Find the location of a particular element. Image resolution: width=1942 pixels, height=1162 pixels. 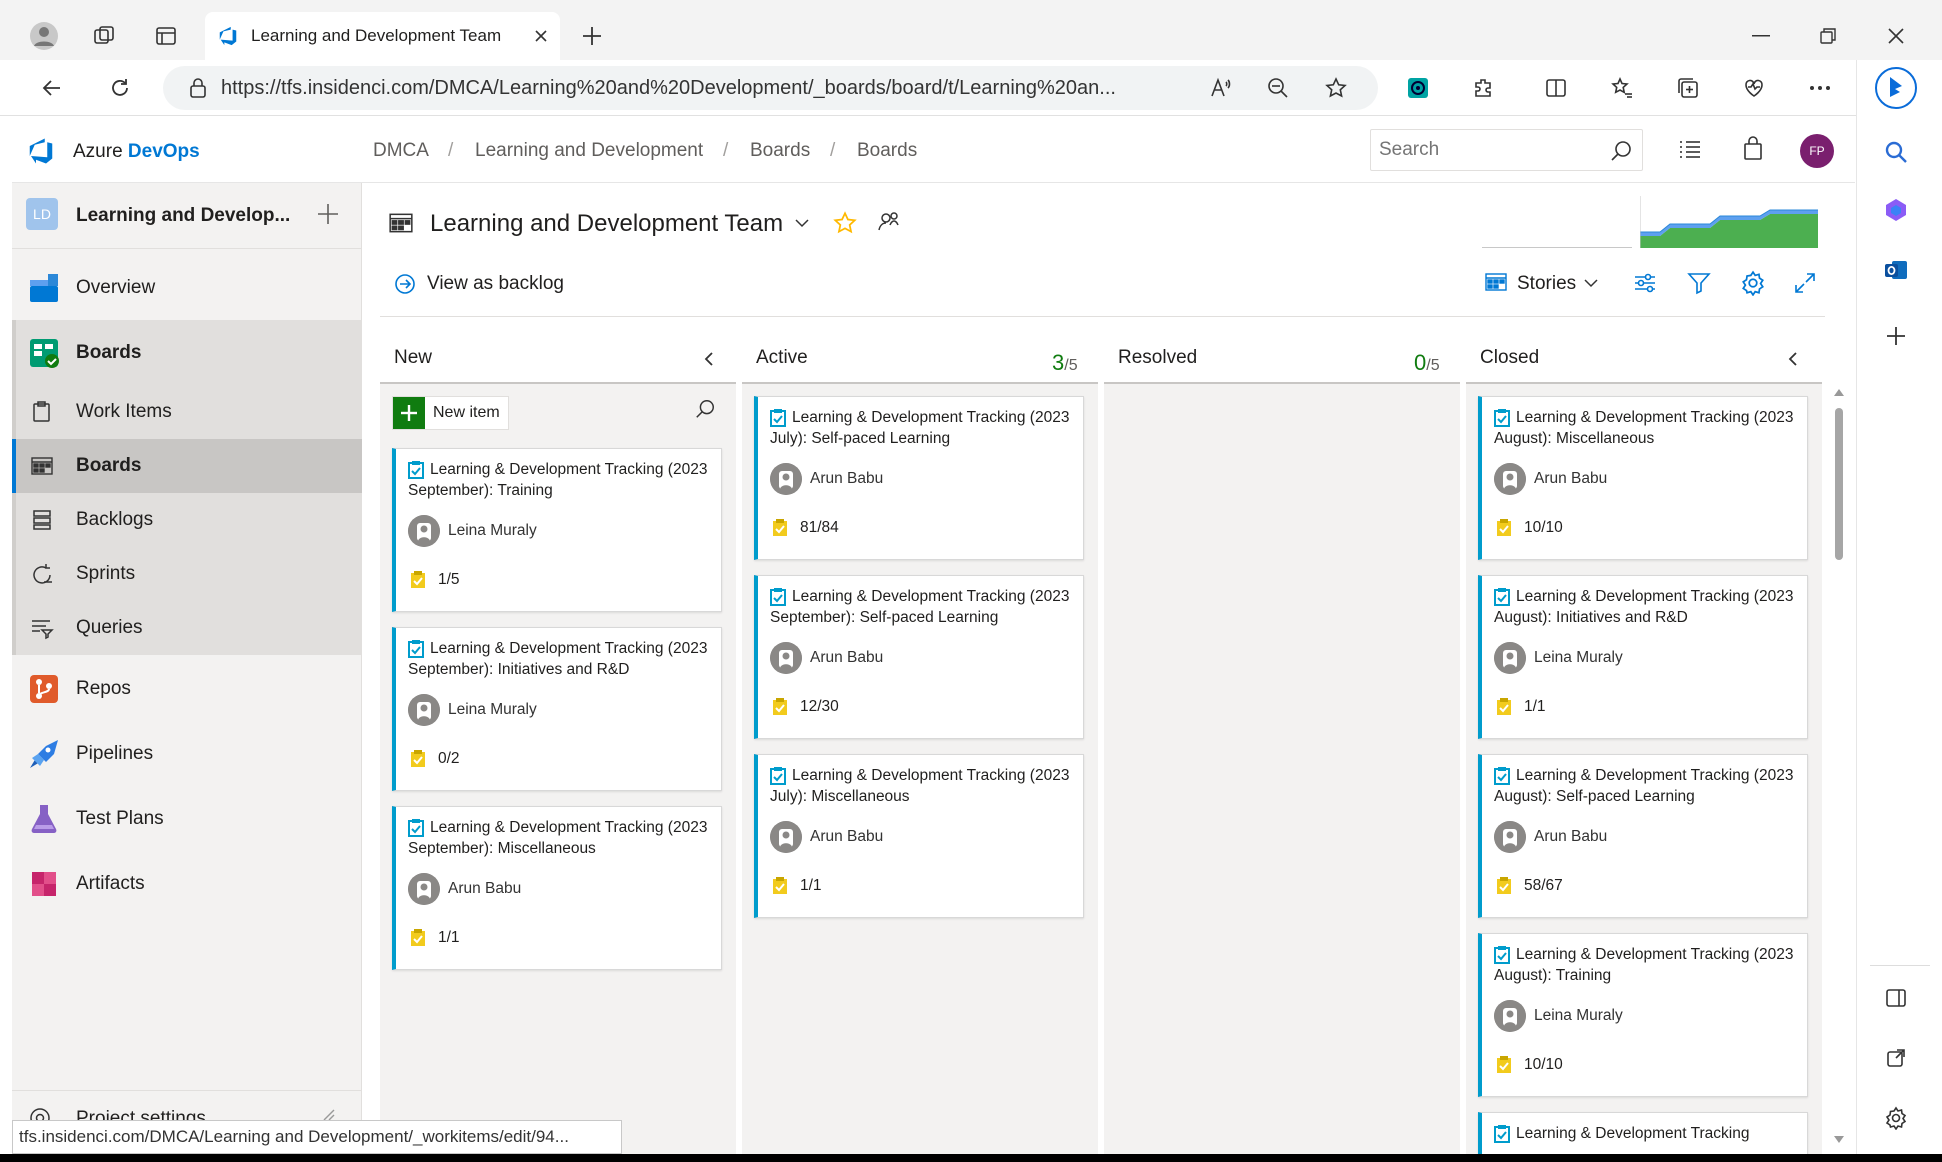

nav-project-settings: Project settings is located at coordinates (187, 1112).